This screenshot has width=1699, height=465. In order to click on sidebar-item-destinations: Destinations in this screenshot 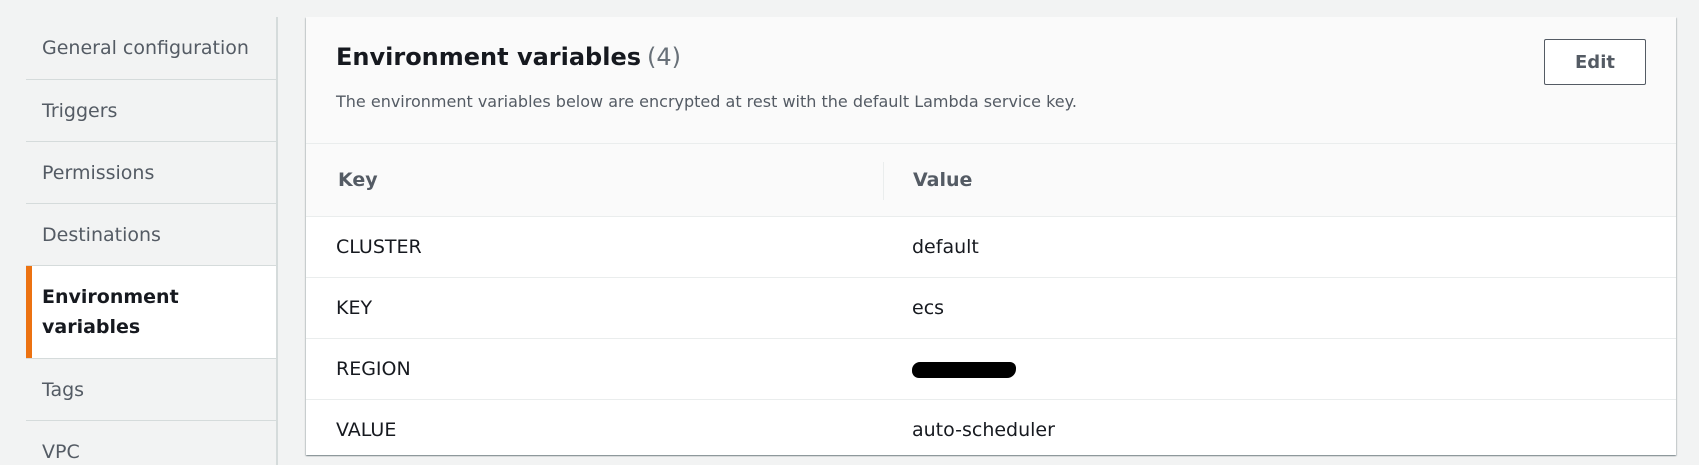, I will do `click(151, 234)`.